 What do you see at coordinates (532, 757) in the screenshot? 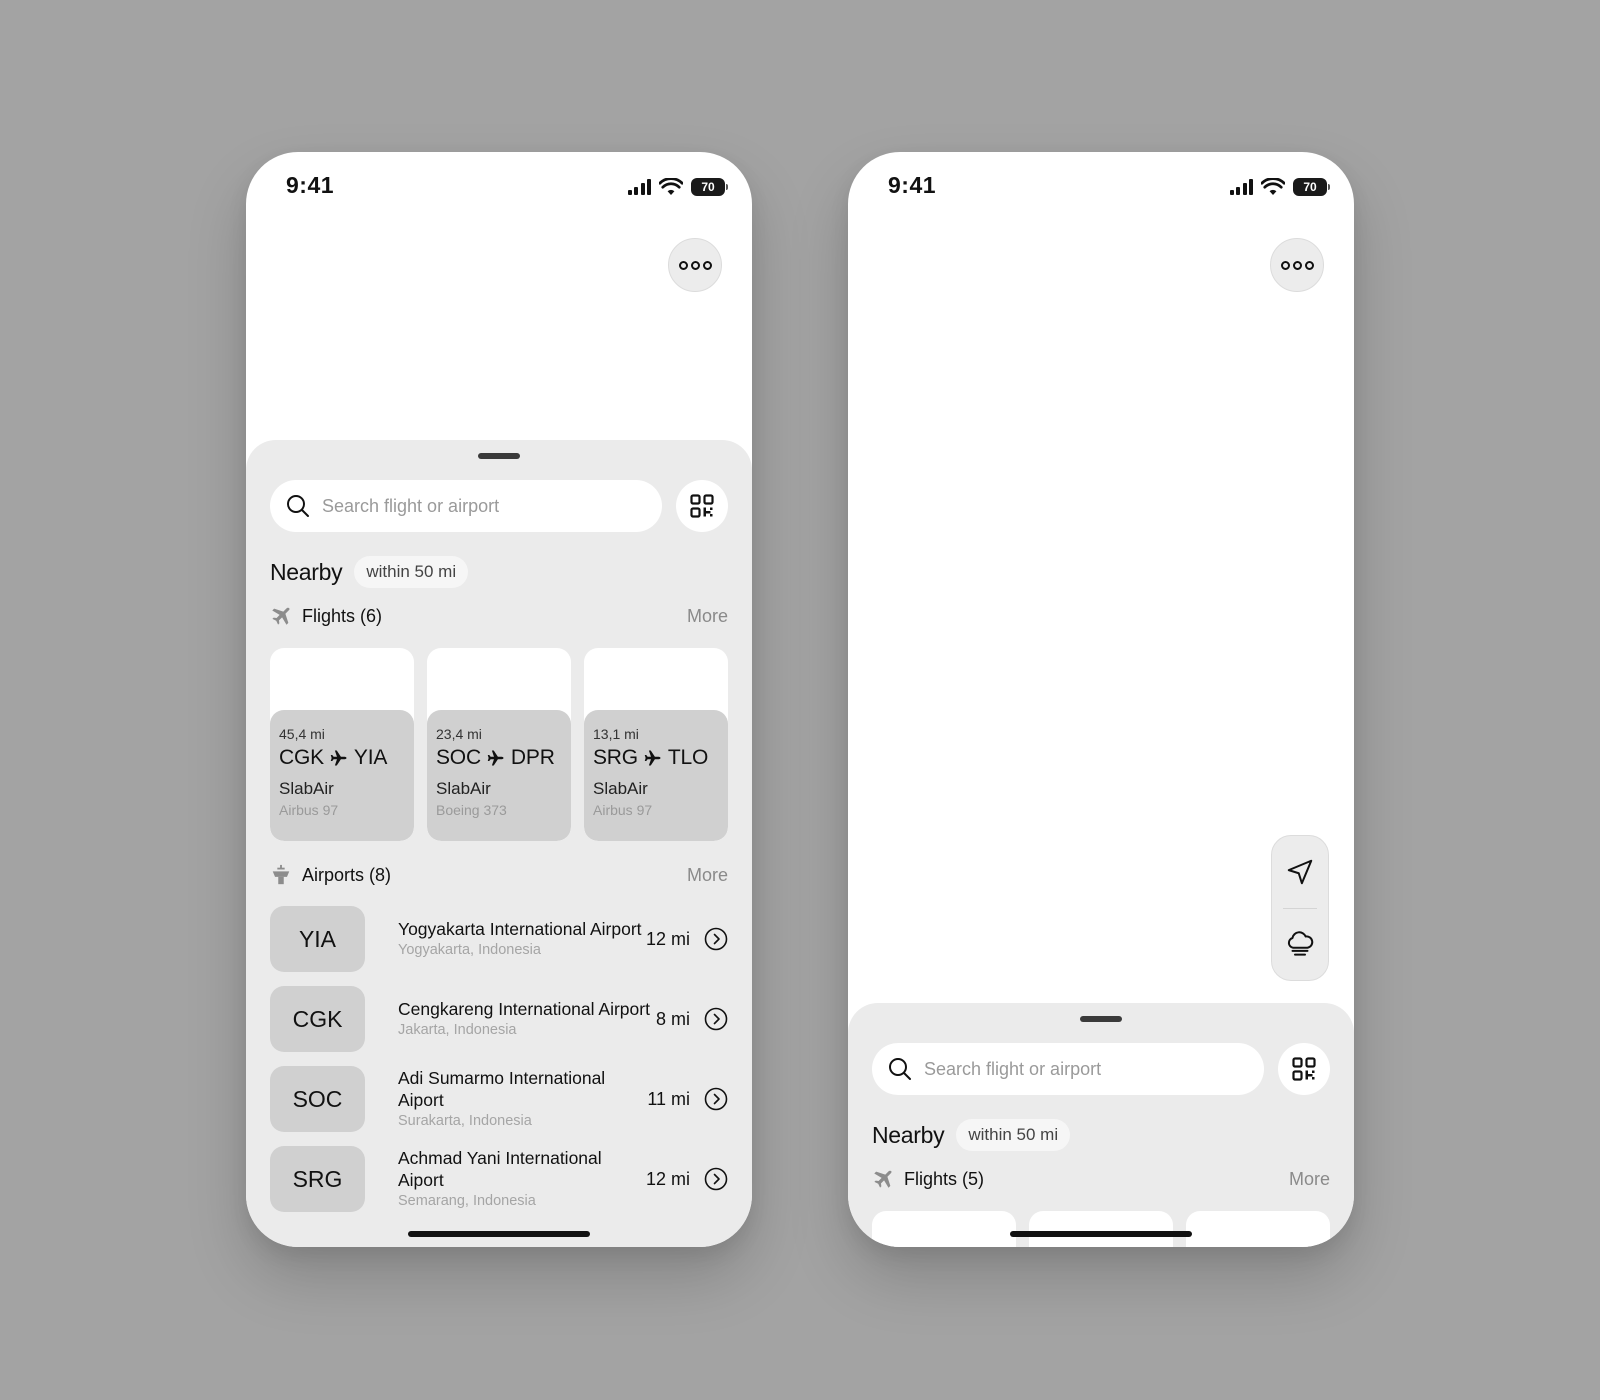
I see `flight-destination: DPR` at bounding box center [532, 757].